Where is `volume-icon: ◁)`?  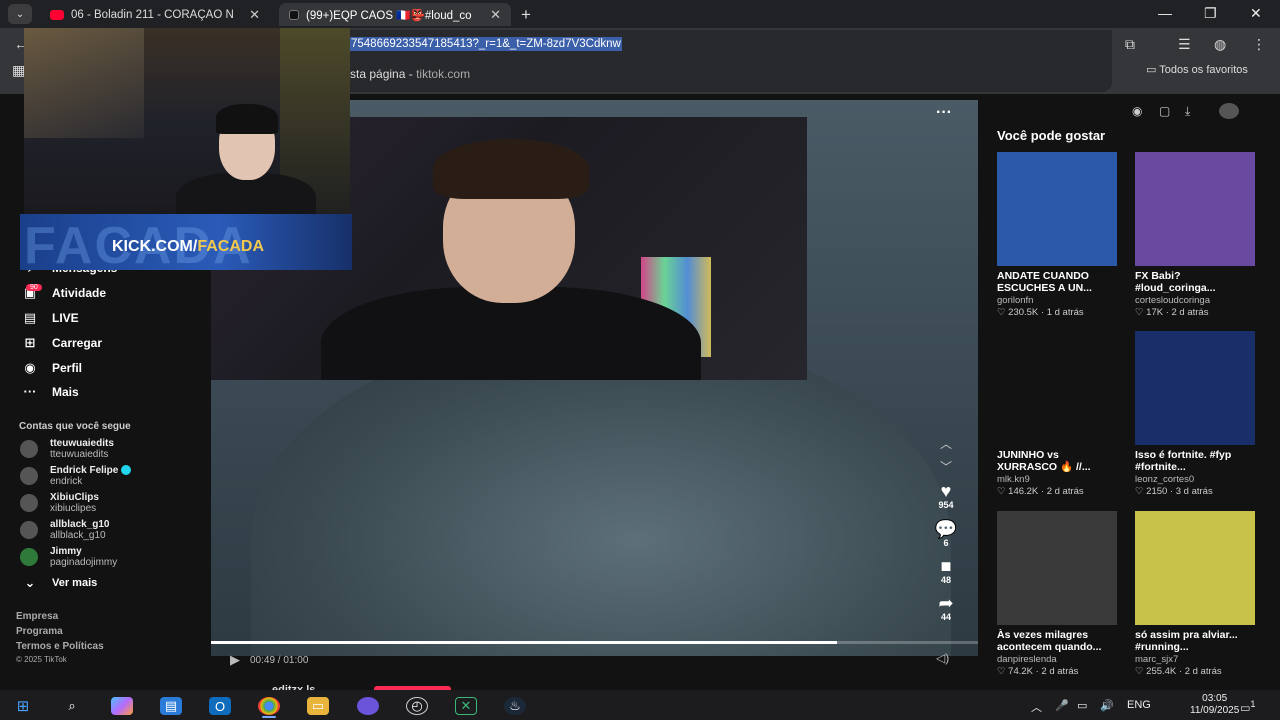 volume-icon: ◁) is located at coordinates (942, 658).